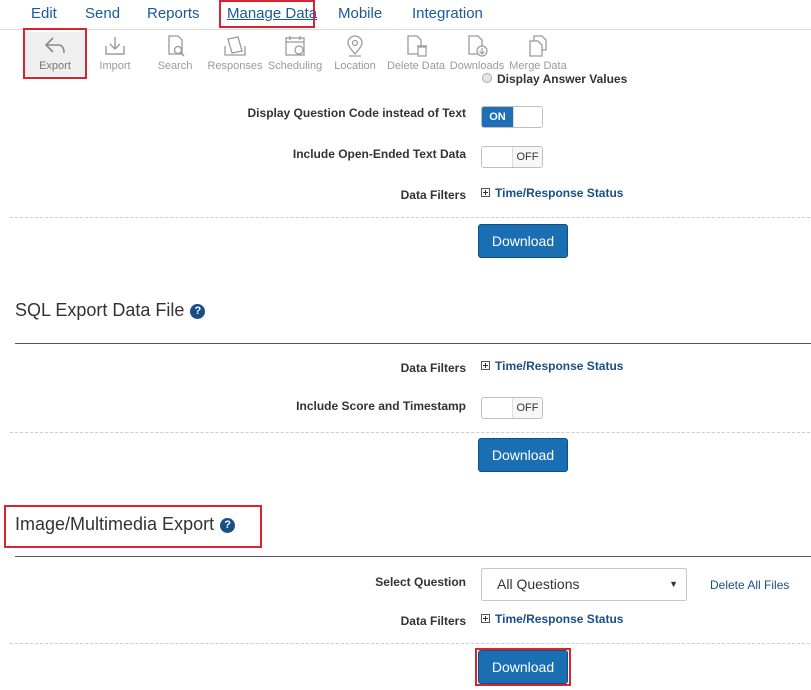  I want to click on sql-export-heading: SQL Export Data File?, so click(110, 310).